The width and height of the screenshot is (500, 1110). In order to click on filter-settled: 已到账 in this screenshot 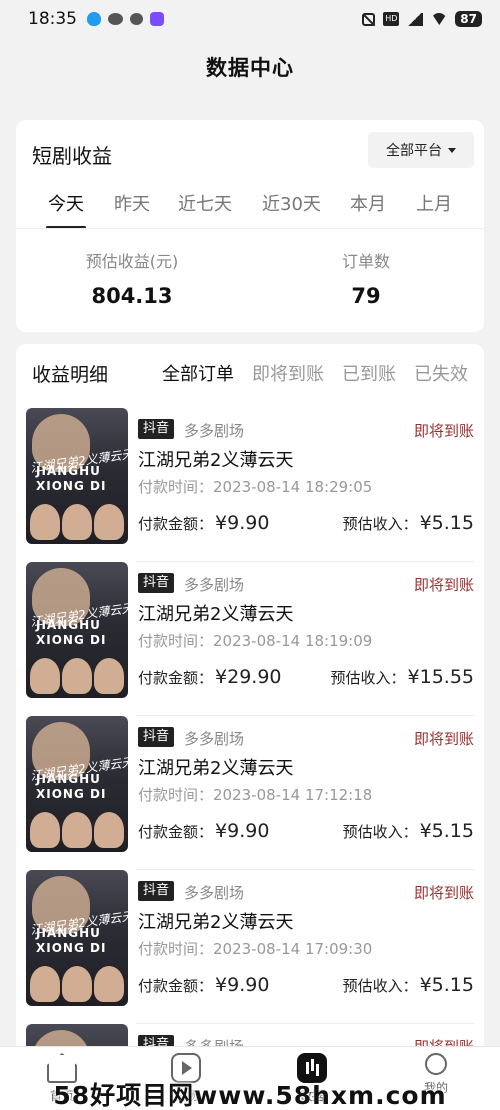, I will do `click(369, 373)`.